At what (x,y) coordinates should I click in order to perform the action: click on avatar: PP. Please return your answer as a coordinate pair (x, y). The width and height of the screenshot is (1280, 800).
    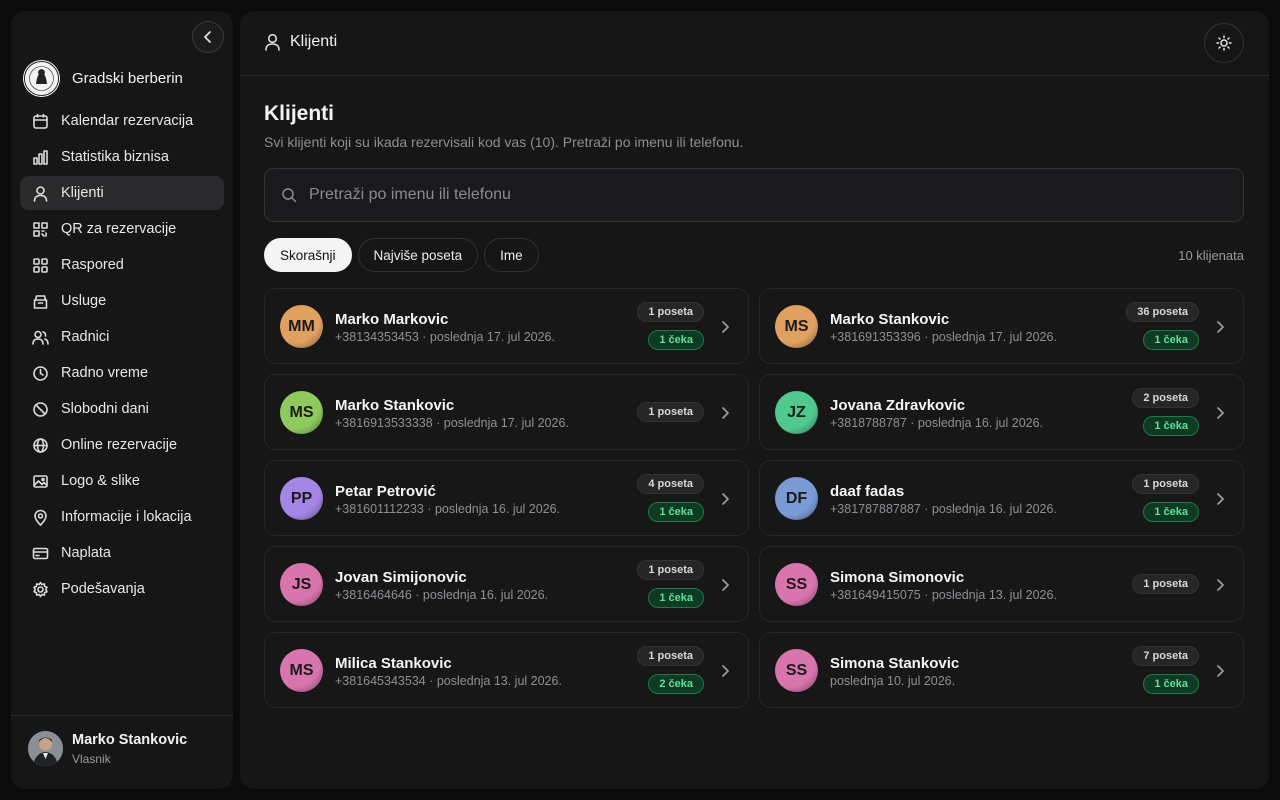
    Looking at the image, I should click on (301, 498).